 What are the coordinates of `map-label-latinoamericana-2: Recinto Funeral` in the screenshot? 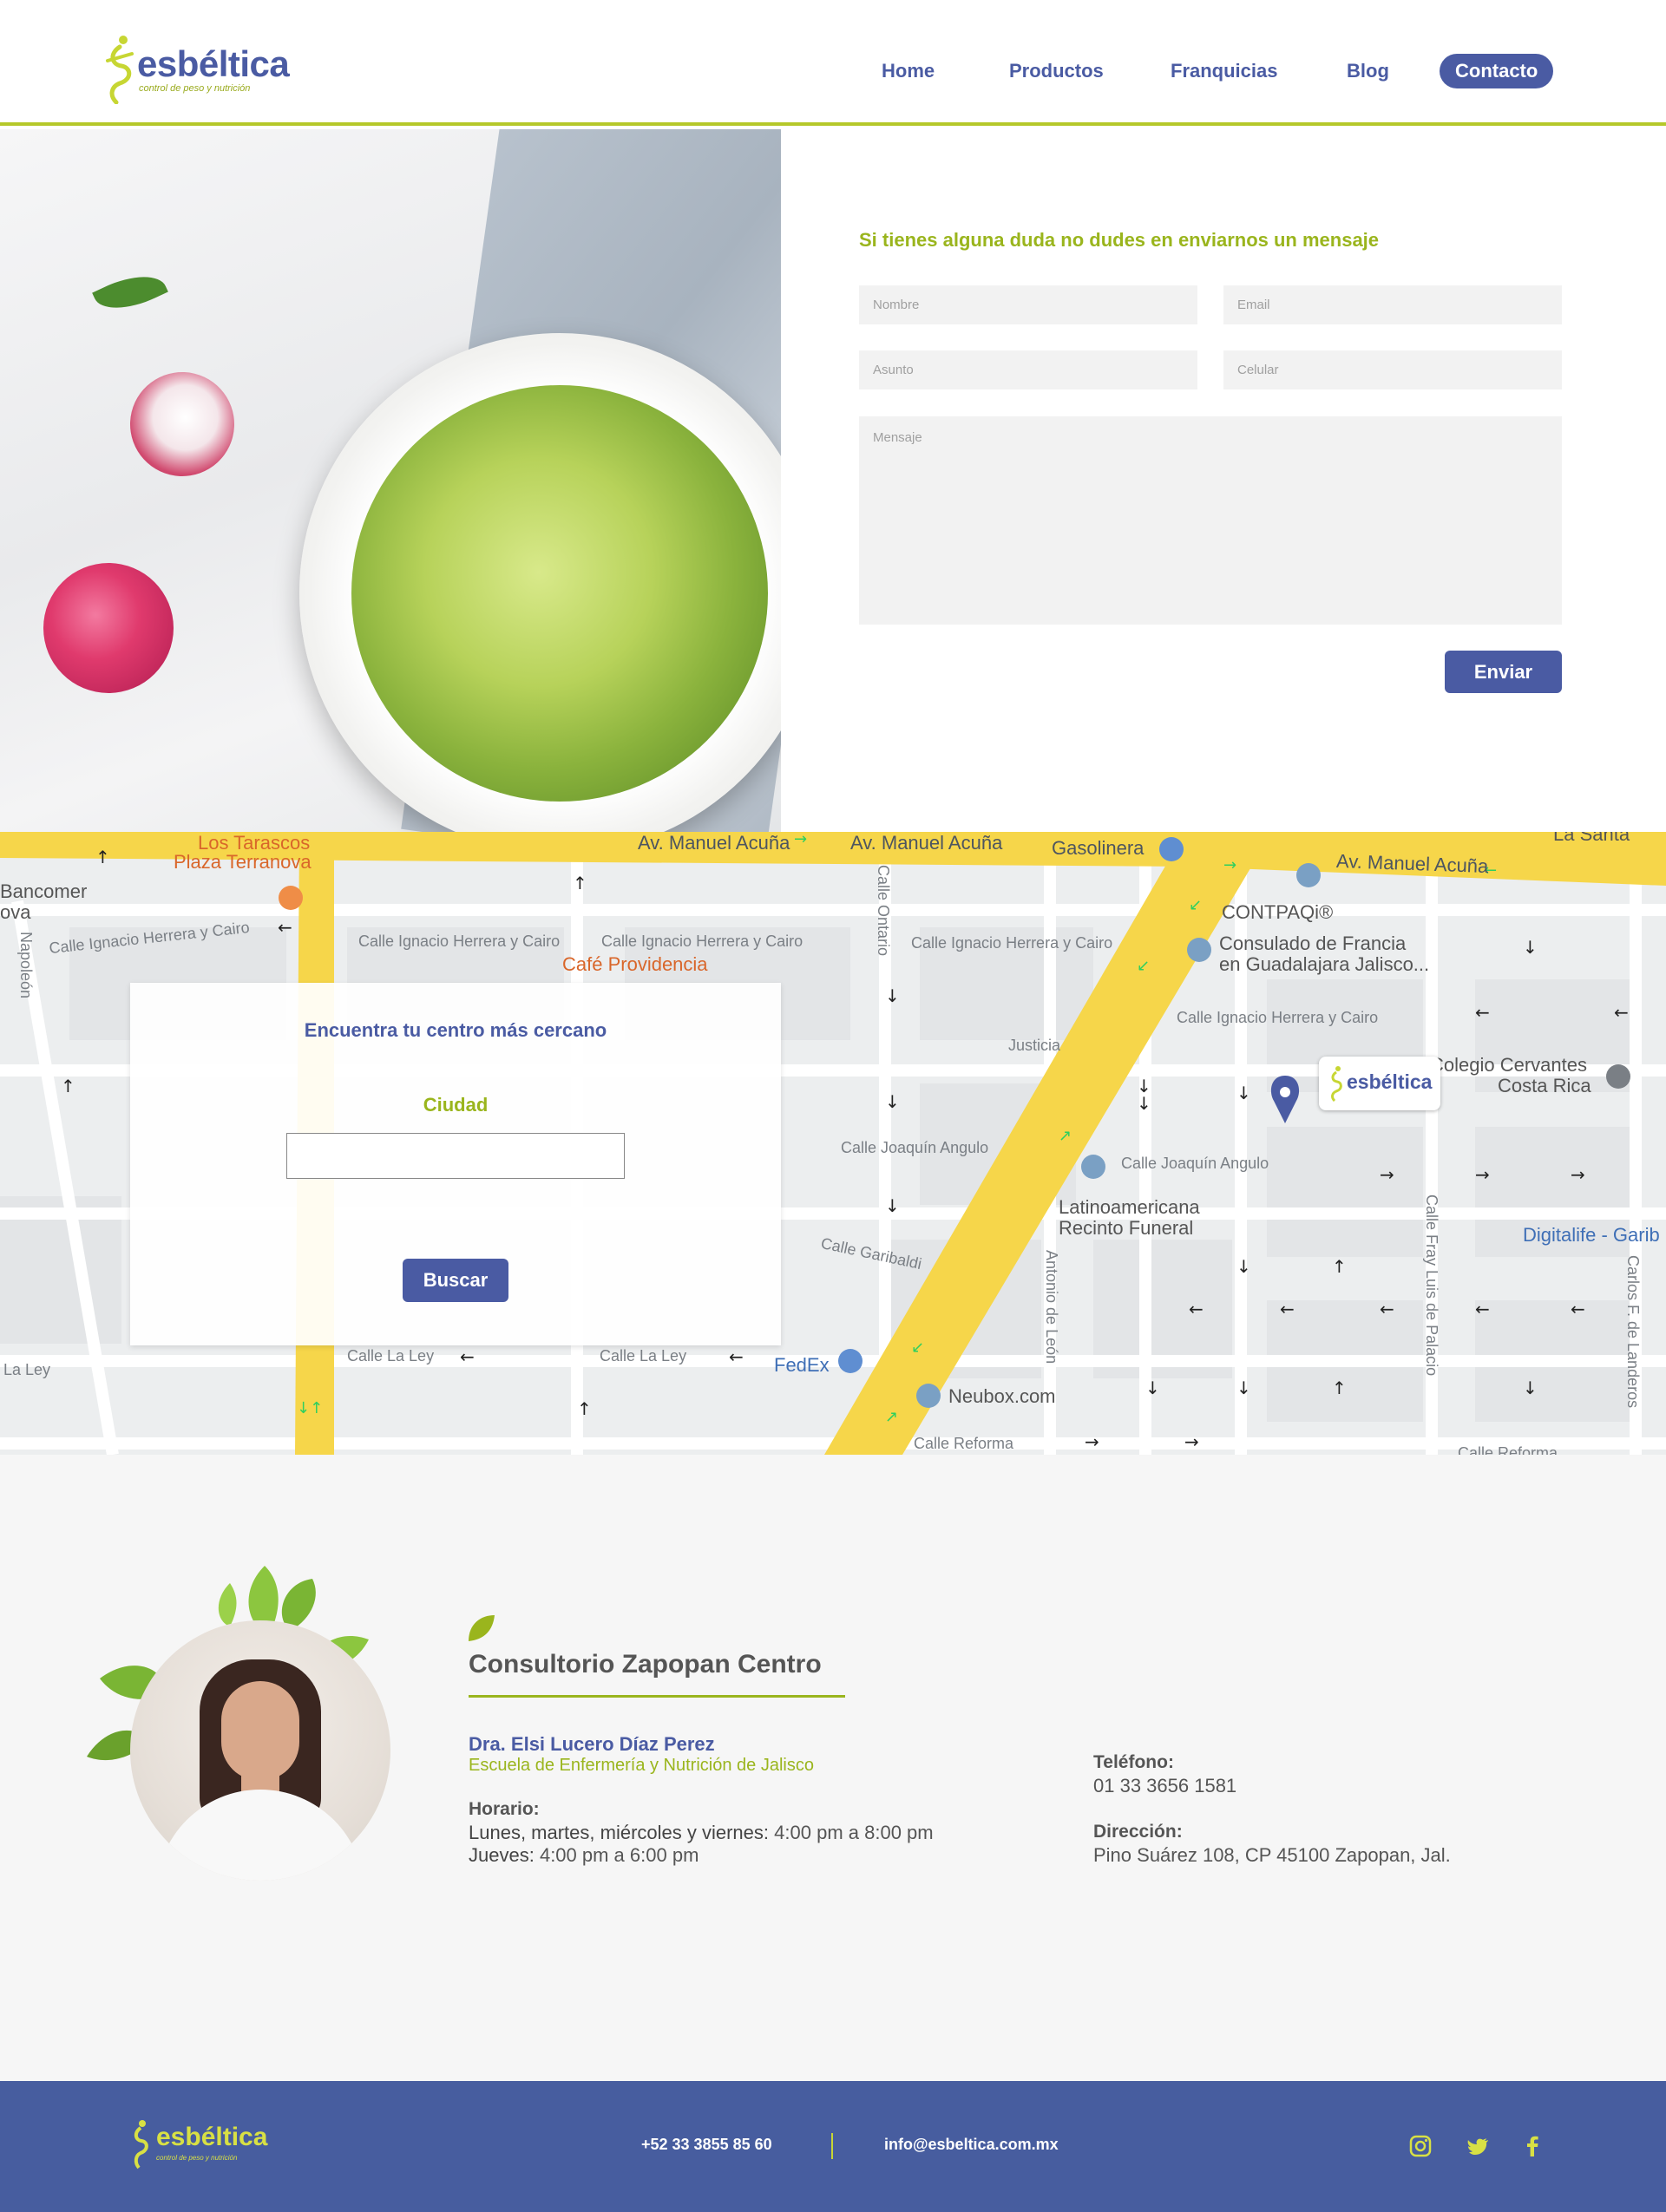 It's located at (1126, 1228).